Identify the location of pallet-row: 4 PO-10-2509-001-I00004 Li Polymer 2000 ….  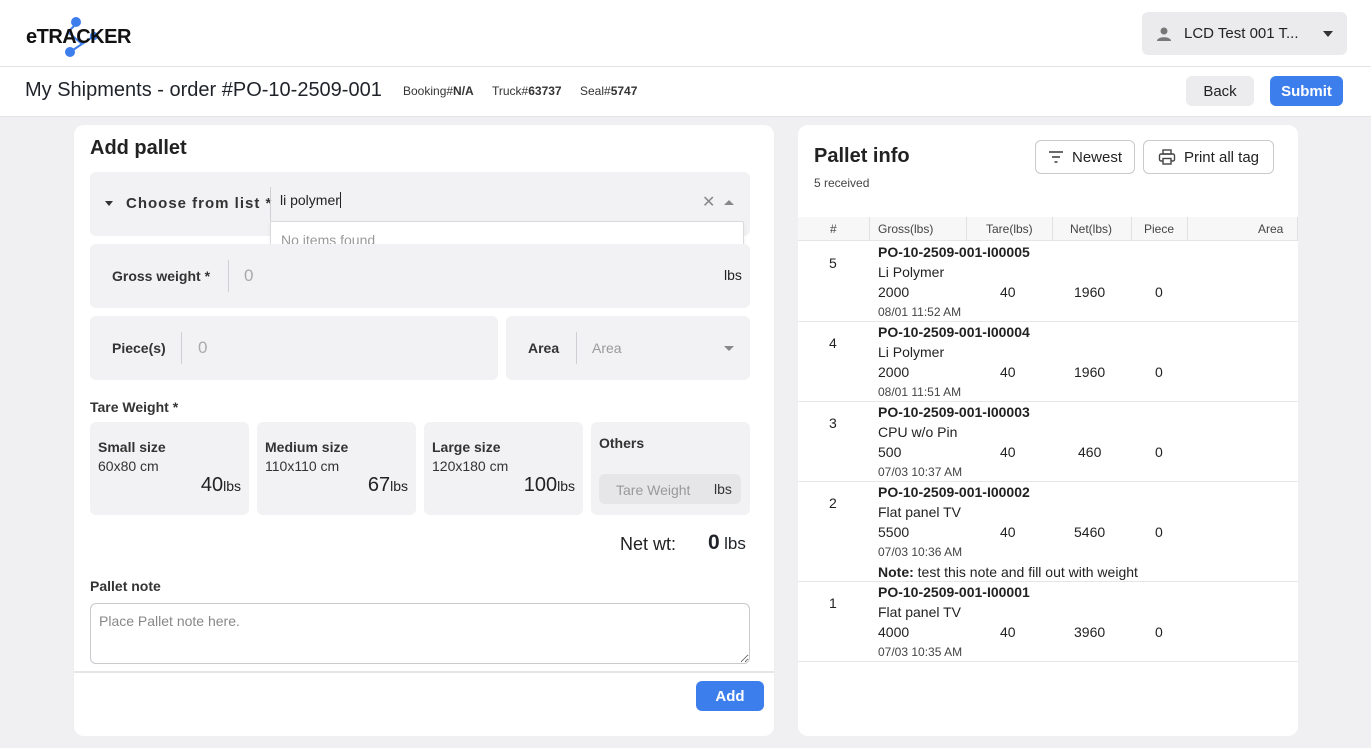
(1048, 362).